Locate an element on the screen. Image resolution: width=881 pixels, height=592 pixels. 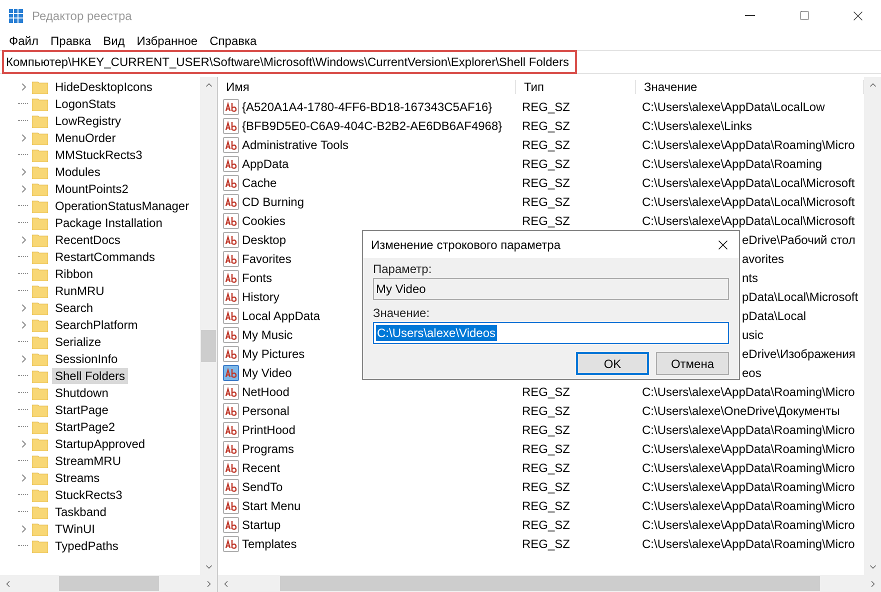
tree-item: Search is located at coordinates (74, 308).